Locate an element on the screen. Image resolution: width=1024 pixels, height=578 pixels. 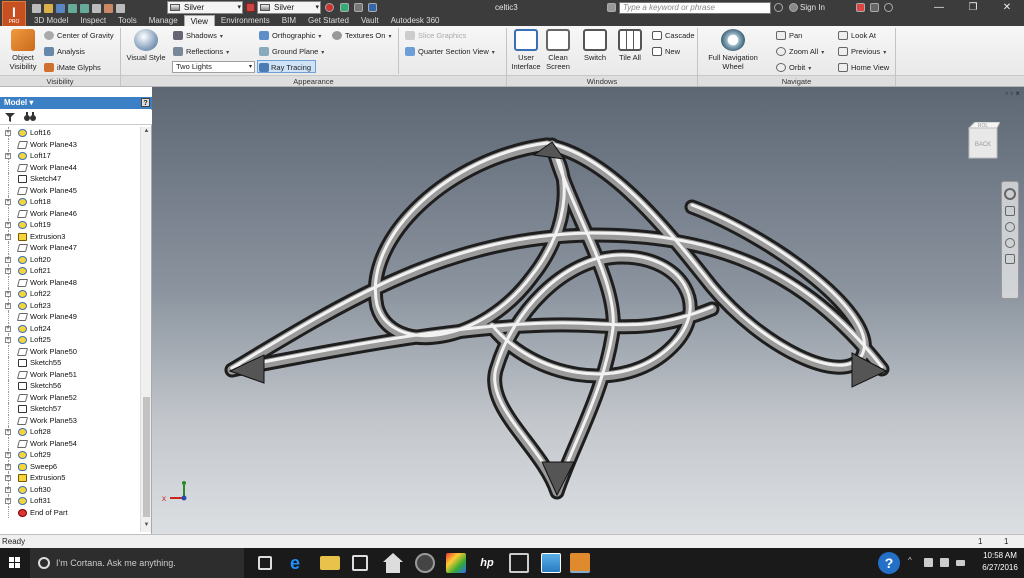
viewcube: ROL BACK is located at coordinates (983, 141).